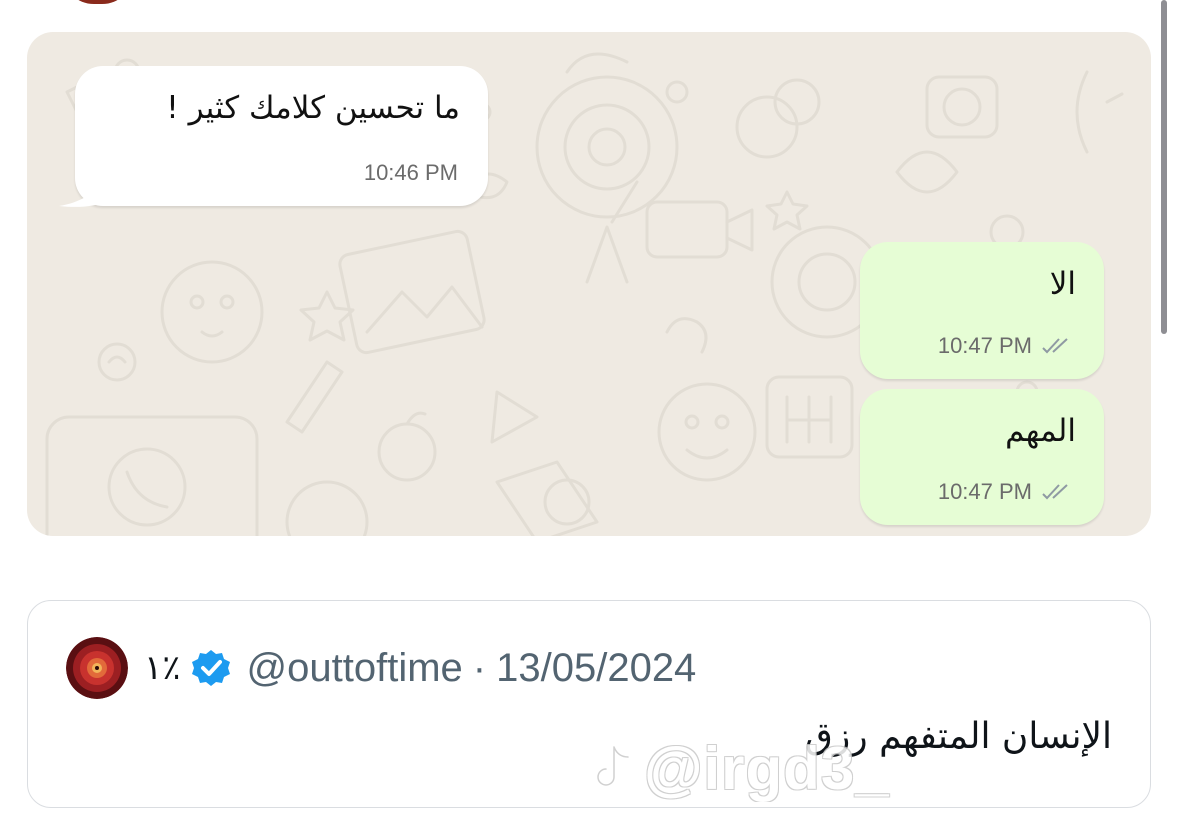 This screenshot has height=827, width=1179. I want to click on message-time: 10:46 PM, so click(410, 172).